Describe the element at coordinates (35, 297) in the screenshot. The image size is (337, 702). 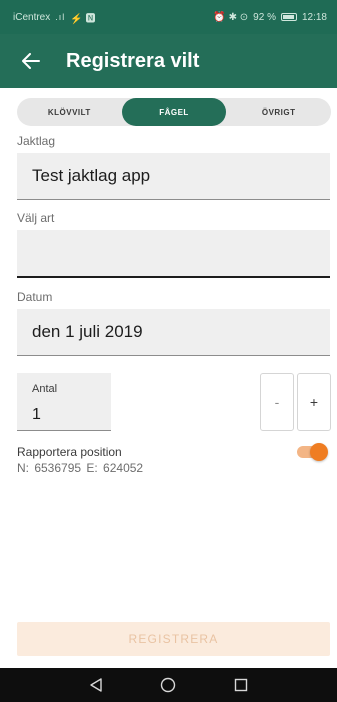
I see `datum-label: Datum` at that location.